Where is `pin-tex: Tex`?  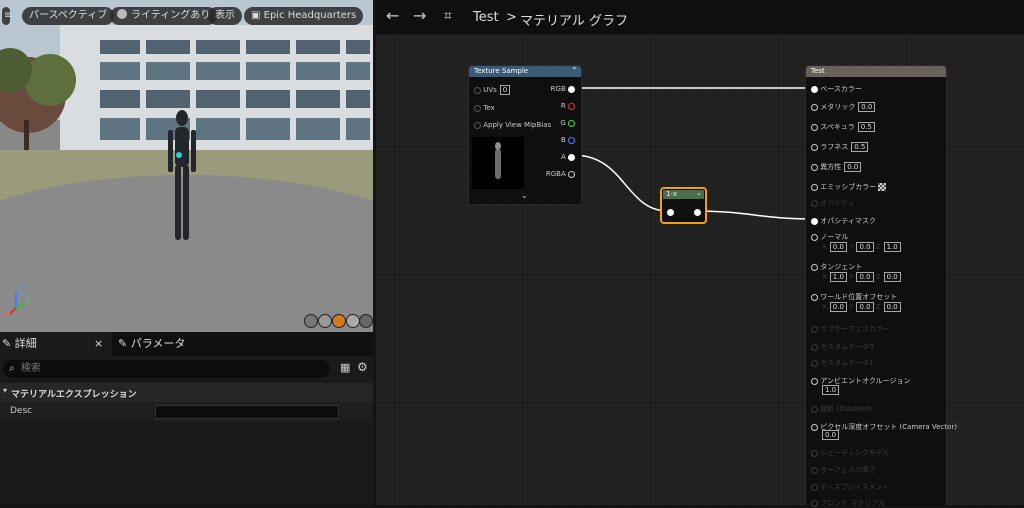
pin-tex: Tex is located at coordinates (484, 108).